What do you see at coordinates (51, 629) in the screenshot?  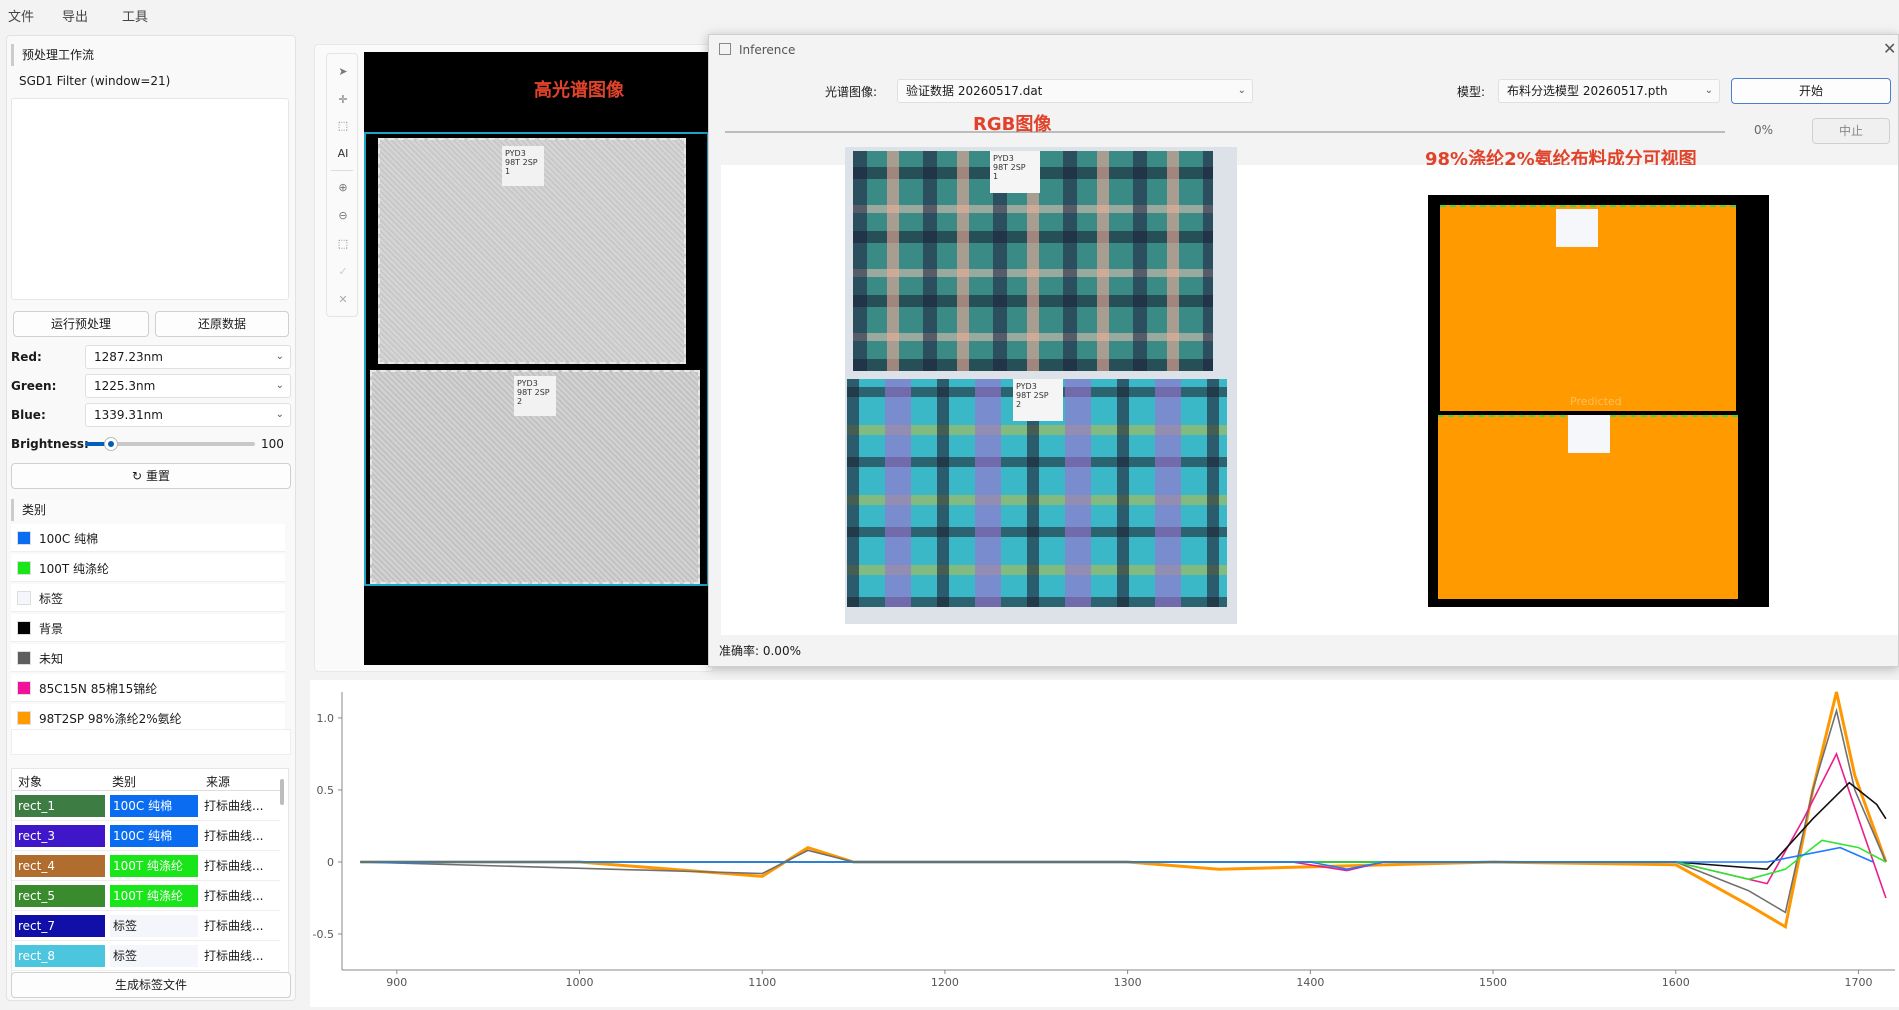 I see `category-label: 背景` at bounding box center [51, 629].